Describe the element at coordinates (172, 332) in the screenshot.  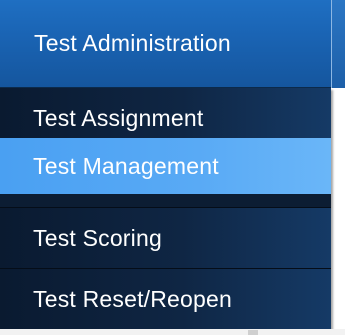
I see `page-background-strip` at that location.